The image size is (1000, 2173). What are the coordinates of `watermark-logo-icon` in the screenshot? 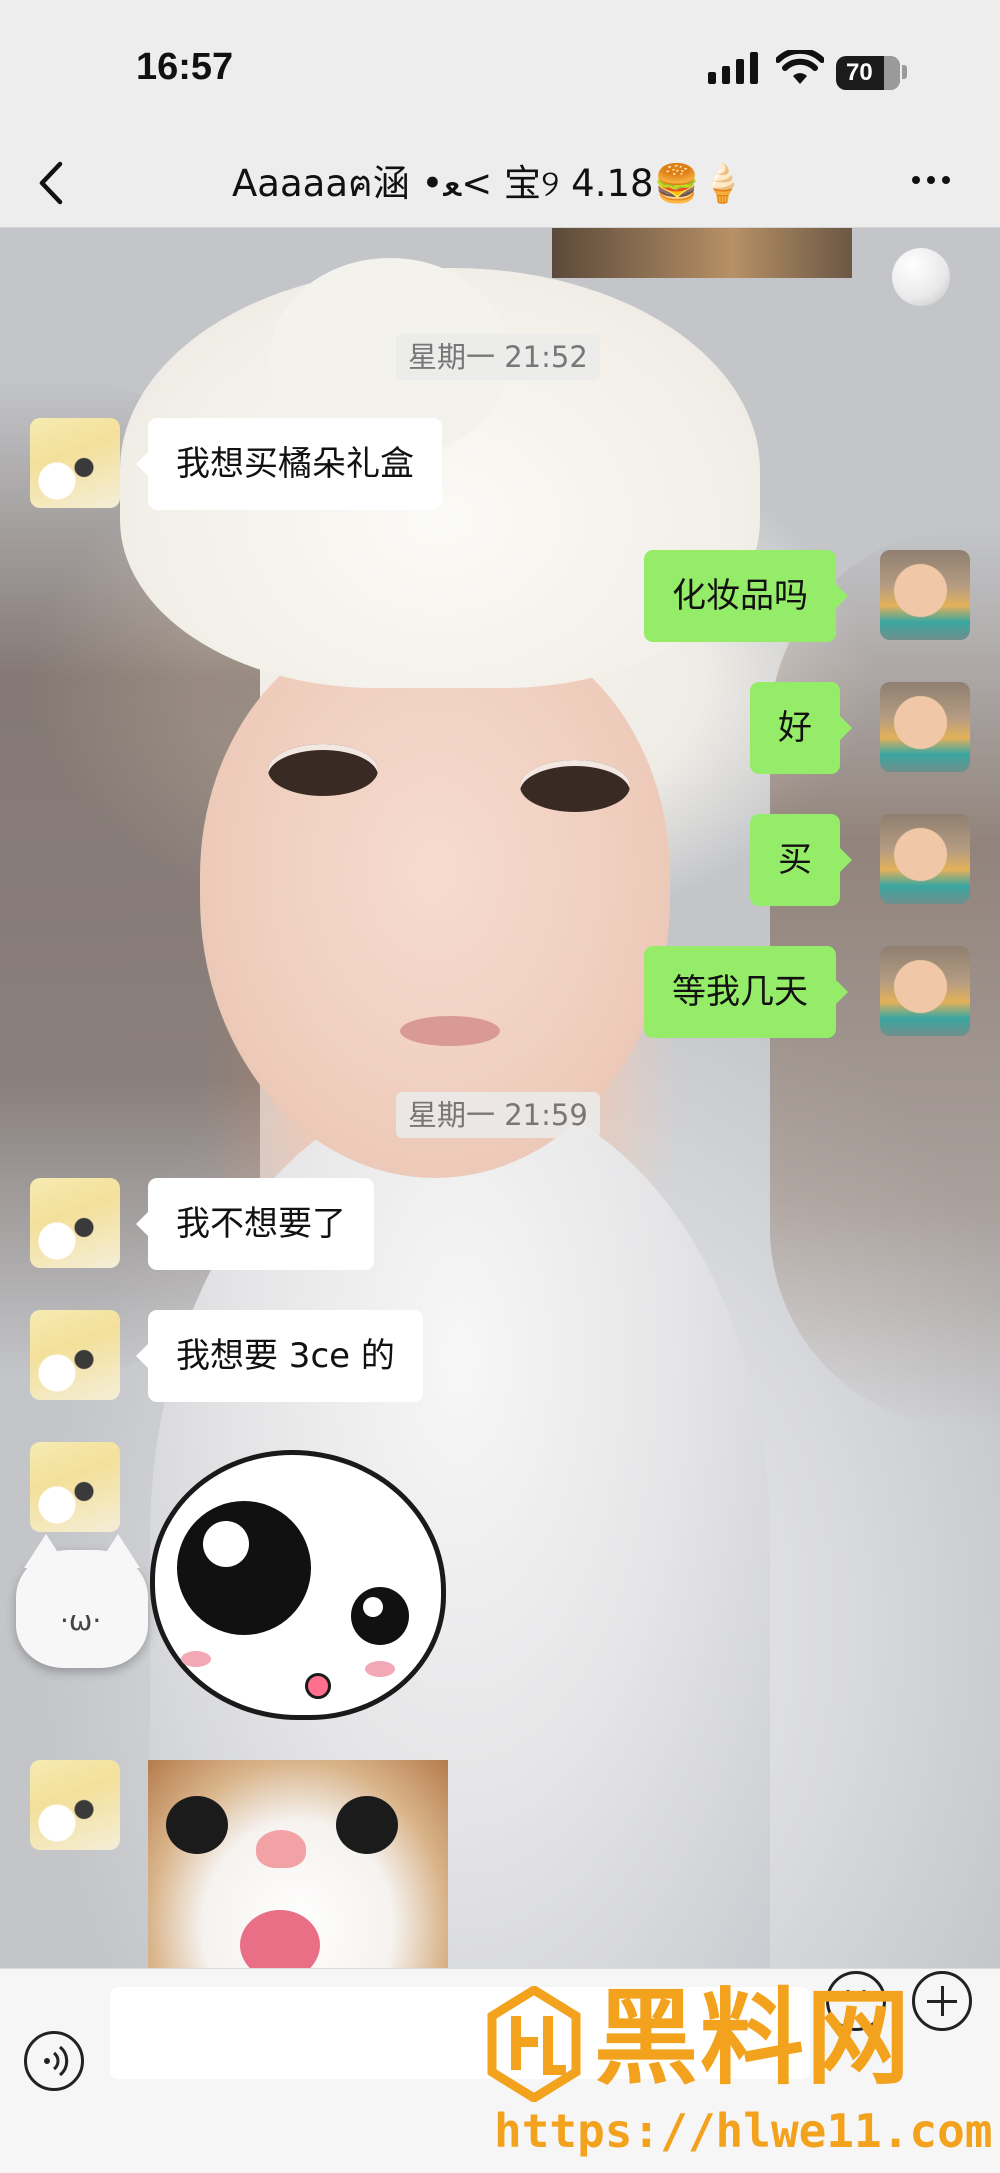 It's located at (534, 2044).